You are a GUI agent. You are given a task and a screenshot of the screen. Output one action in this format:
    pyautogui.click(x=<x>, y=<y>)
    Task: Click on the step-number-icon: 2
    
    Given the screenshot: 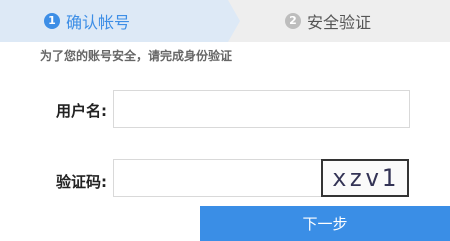 What is the action you would take?
    pyautogui.click(x=293, y=21)
    